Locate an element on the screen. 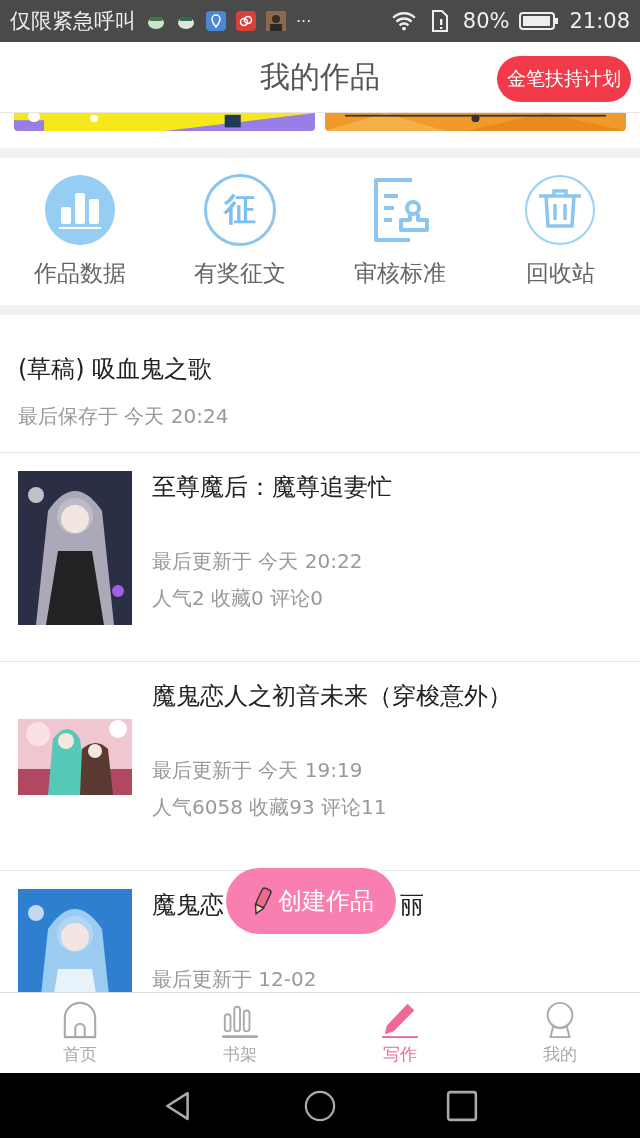  more-notifications-text: ··· is located at coordinates (304, 21).